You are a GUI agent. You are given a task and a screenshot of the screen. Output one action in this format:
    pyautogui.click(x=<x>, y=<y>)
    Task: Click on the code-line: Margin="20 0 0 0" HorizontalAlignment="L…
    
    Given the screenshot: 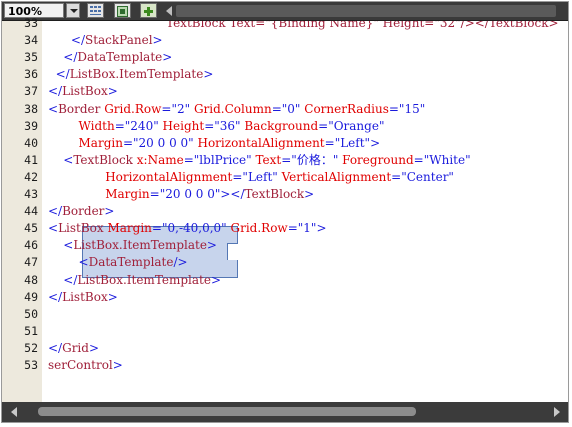 What is the action you would take?
    pyautogui.click(x=214, y=143)
    